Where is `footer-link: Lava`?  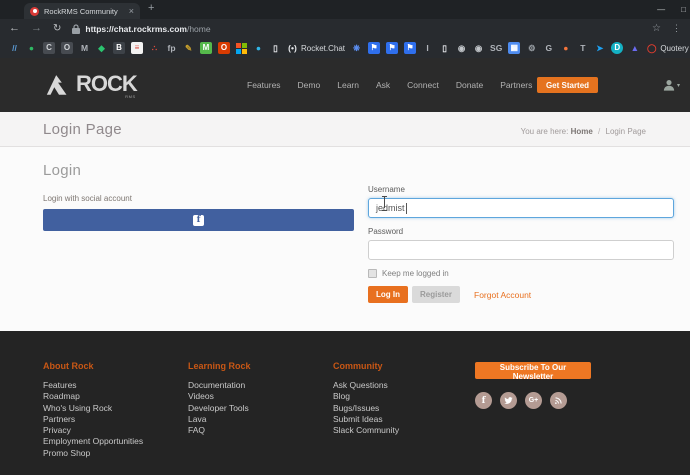 footer-link: Lava is located at coordinates (260, 419).